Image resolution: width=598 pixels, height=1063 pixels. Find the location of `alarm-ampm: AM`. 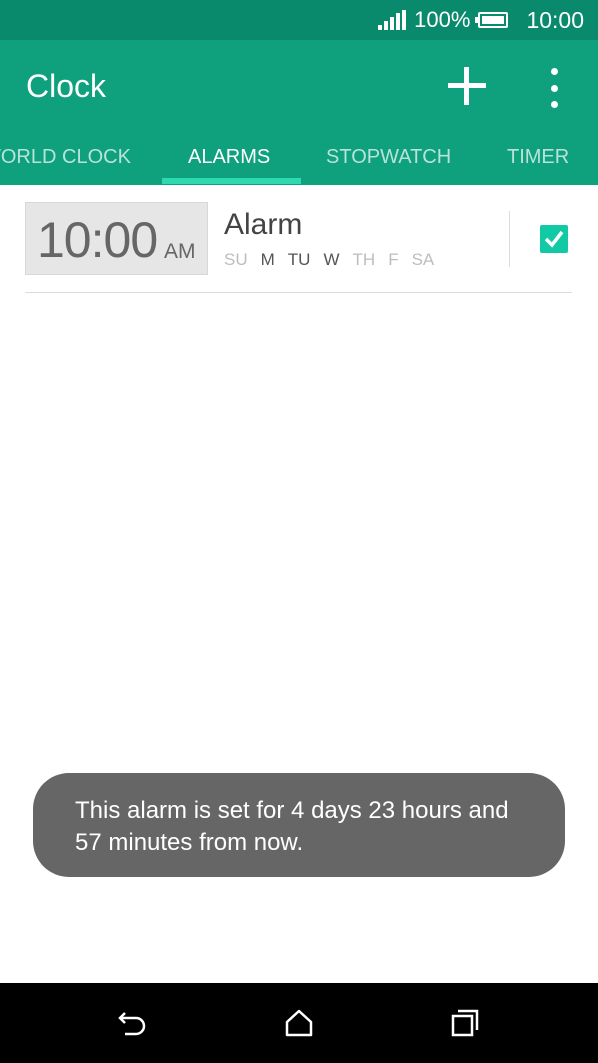

alarm-ampm: AM is located at coordinates (180, 251).